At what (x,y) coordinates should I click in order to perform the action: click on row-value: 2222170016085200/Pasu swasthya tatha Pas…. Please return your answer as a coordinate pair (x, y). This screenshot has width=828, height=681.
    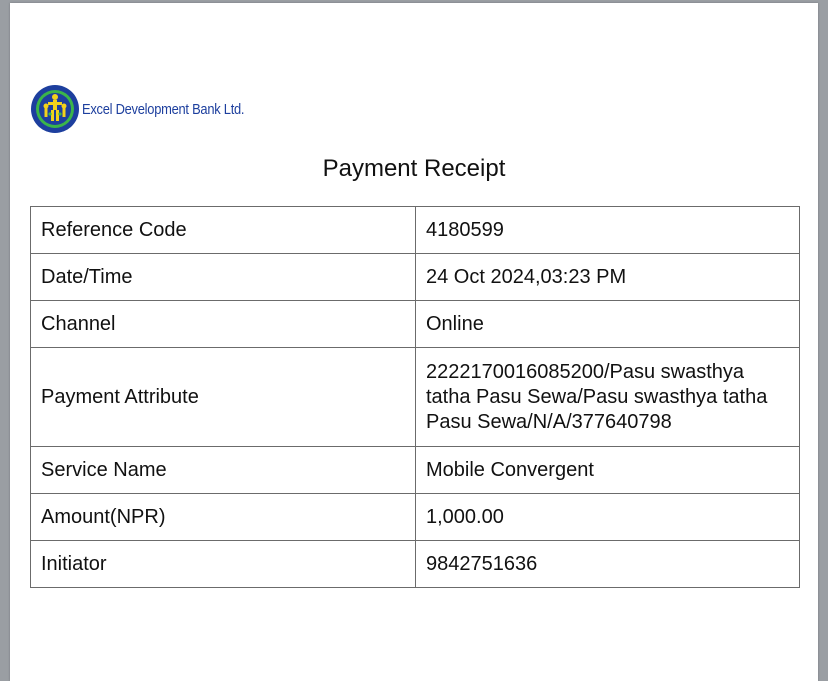
    Looking at the image, I should click on (607, 397).